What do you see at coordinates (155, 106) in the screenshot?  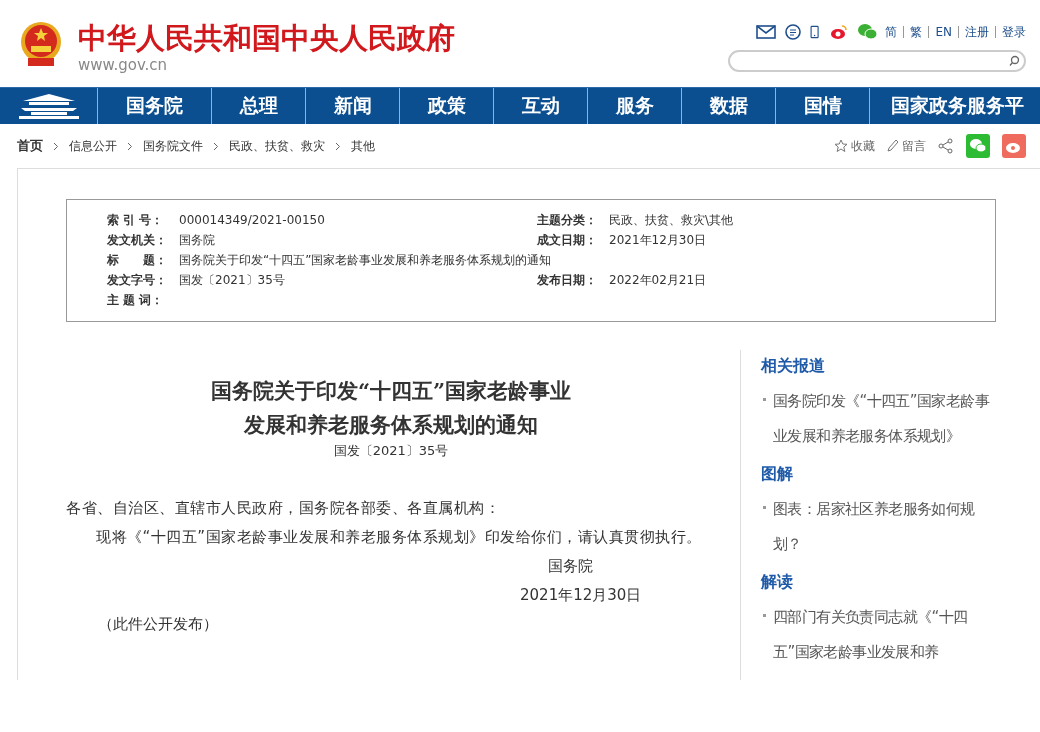 I see `nav-item: 国务院` at bounding box center [155, 106].